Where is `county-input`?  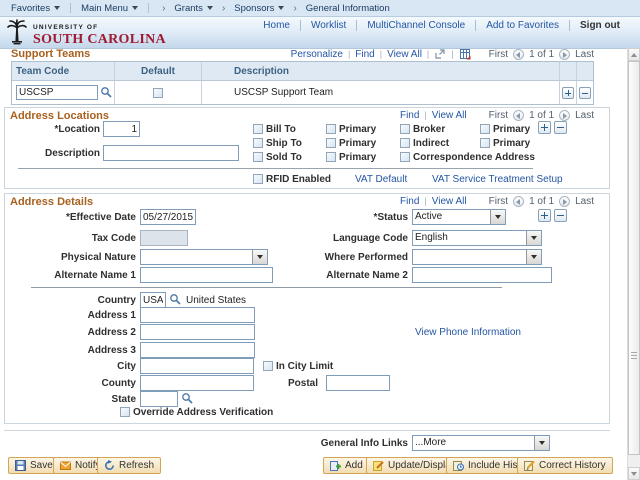 county-input is located at coordinates (197, 383).